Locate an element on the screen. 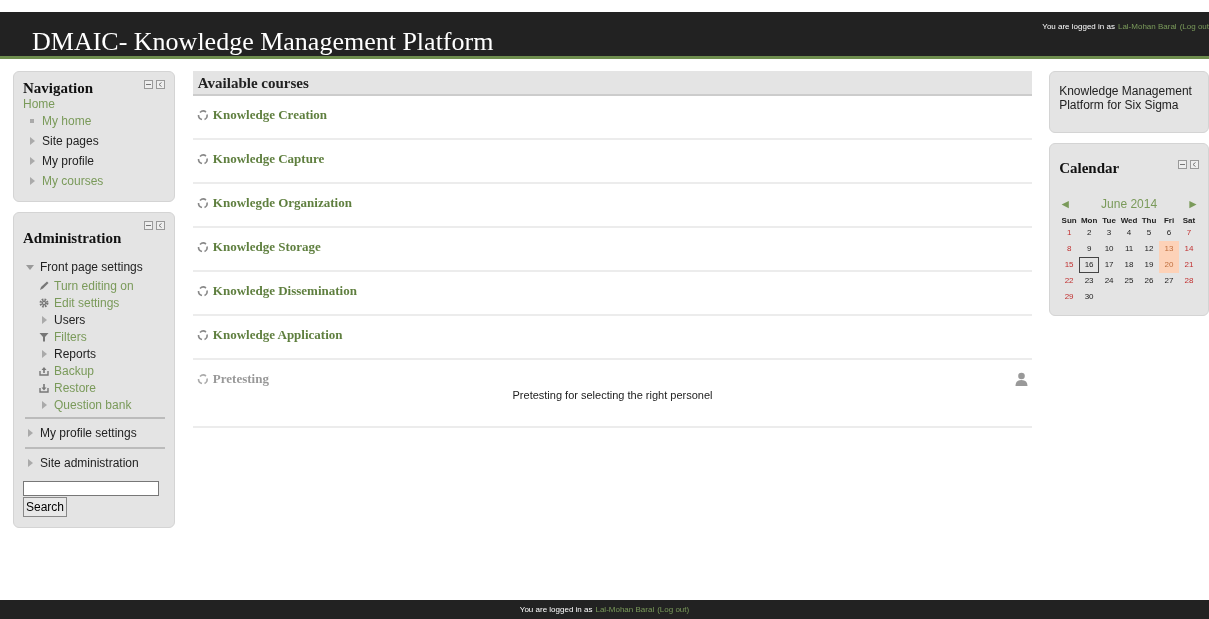 This screenshot has width=1209, height=619. calendar-day: 23 is located at coordinates (1089, 281).